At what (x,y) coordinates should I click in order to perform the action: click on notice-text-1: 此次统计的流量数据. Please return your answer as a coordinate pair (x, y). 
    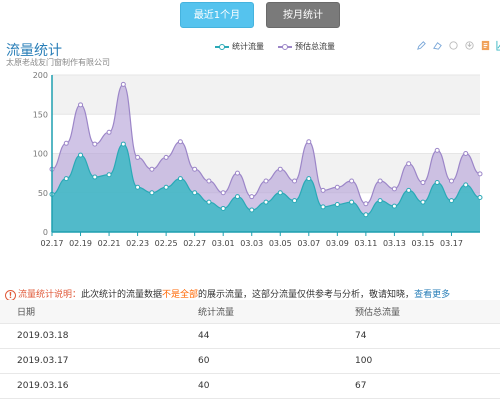
    Looking at the image, I should click on (122, 295).